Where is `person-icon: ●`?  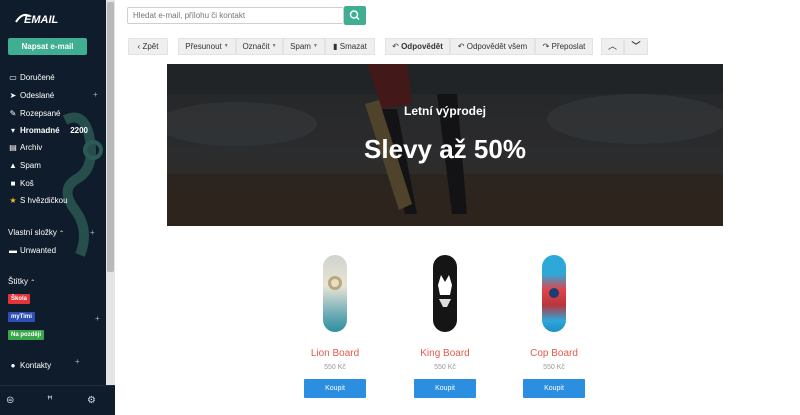
person-icon: ● is located at coordinates (13, 365).